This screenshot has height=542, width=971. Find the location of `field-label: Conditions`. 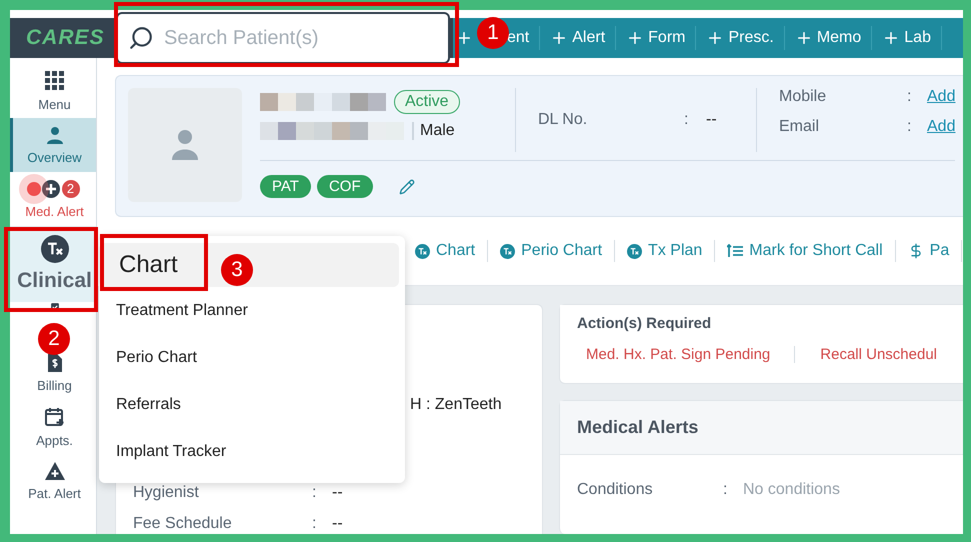

field-label: Conditions is located at coordinates (615, 490).